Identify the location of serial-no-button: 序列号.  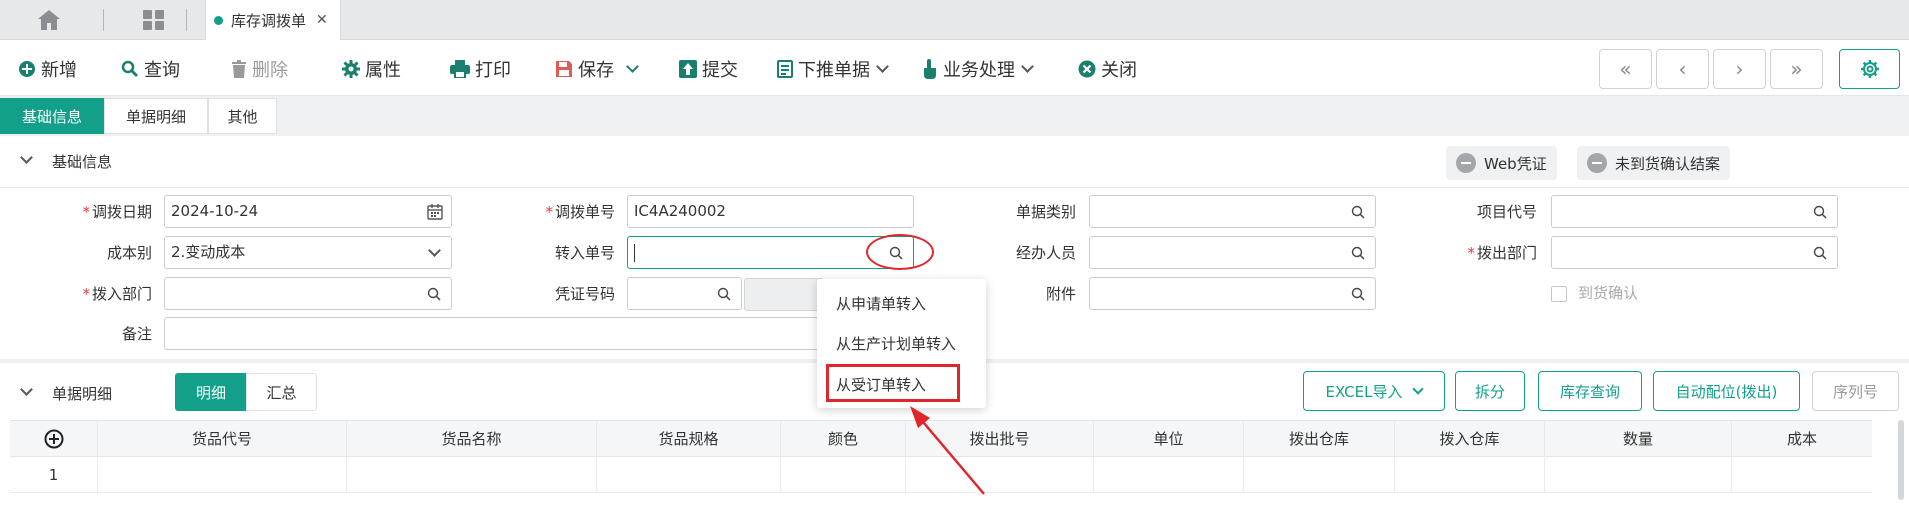
(1855, 391).